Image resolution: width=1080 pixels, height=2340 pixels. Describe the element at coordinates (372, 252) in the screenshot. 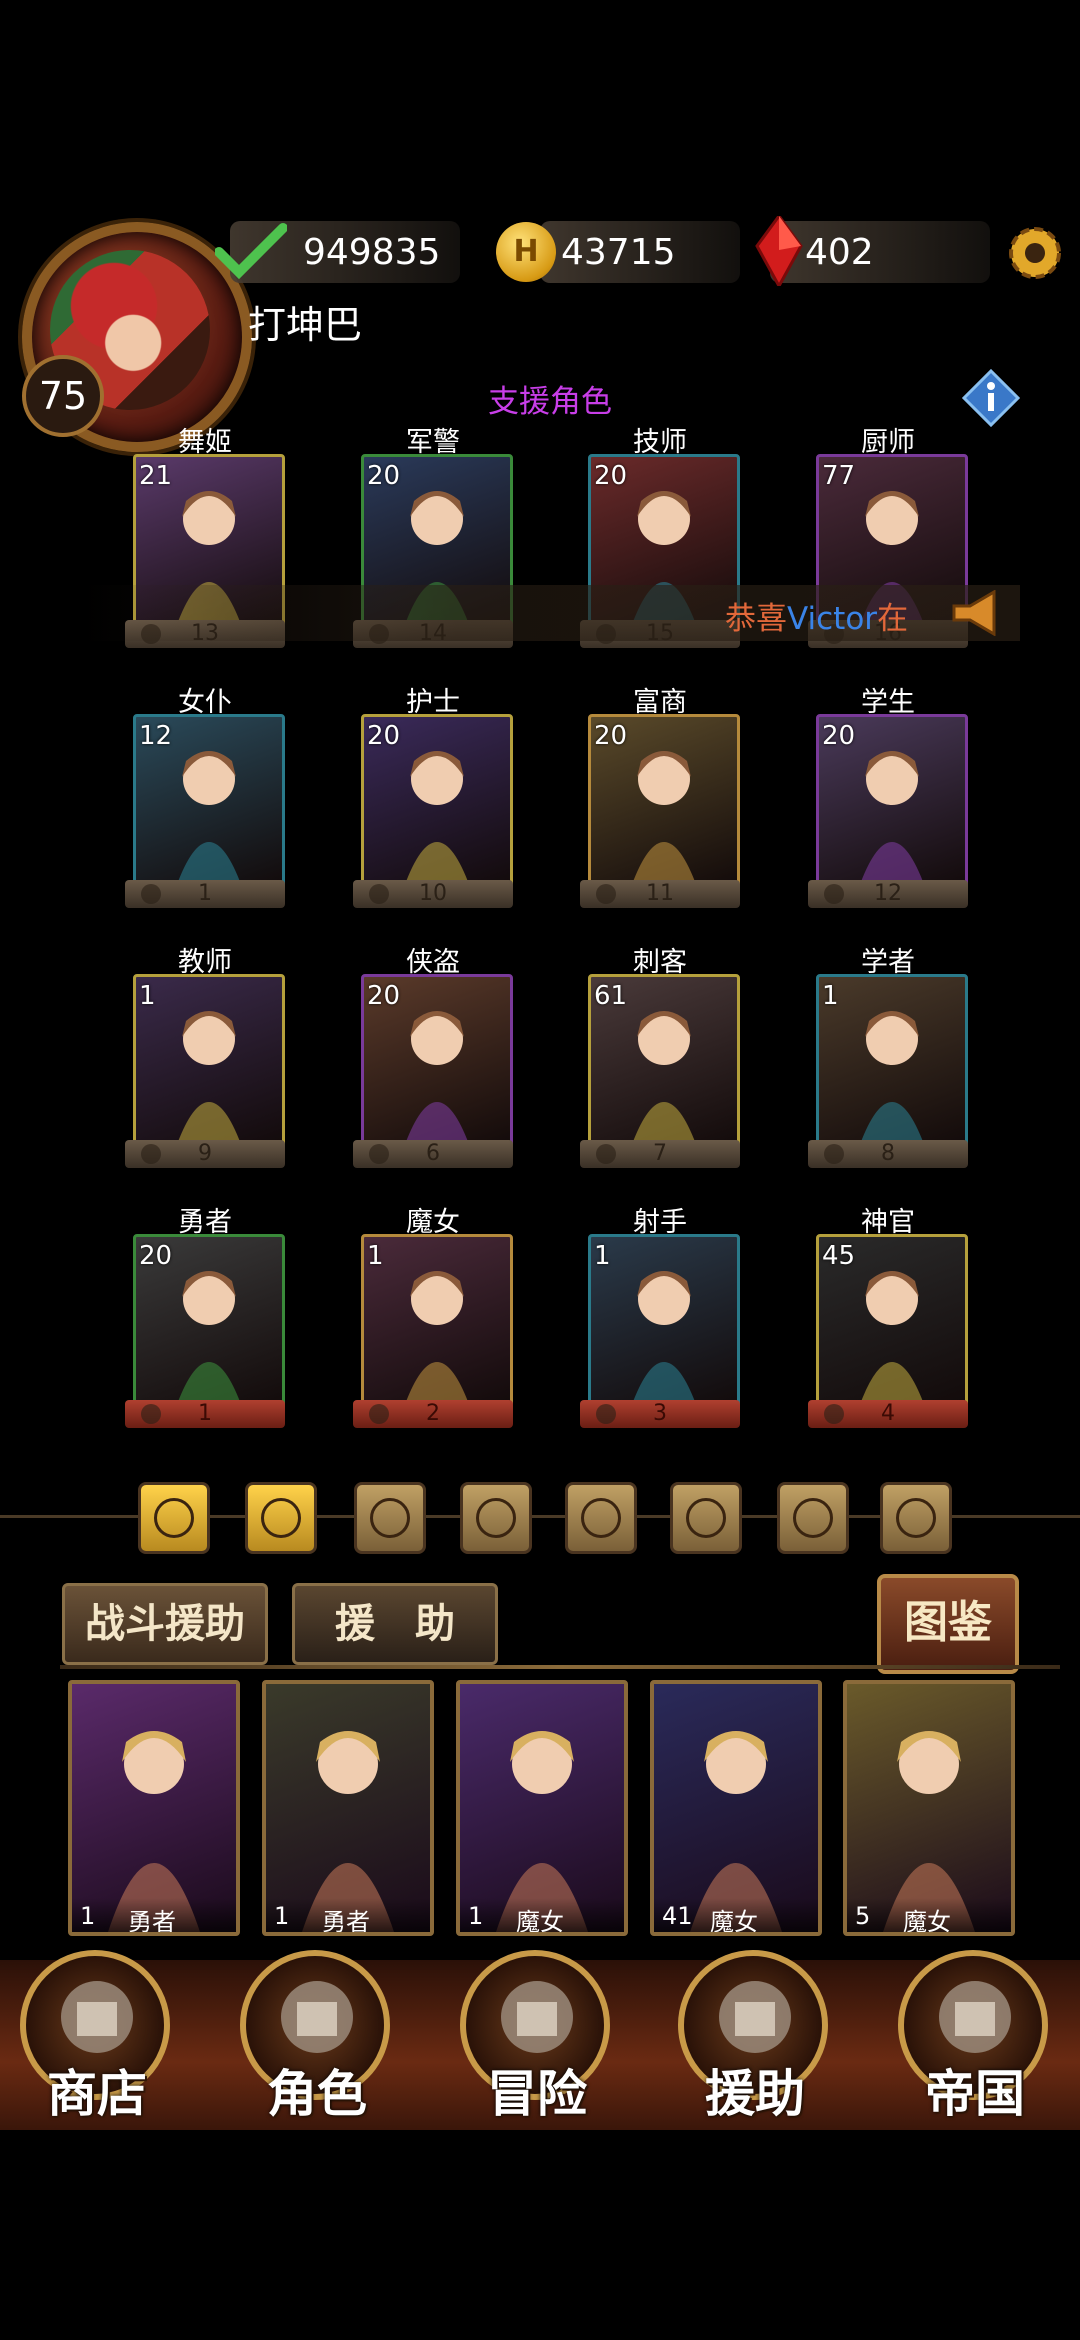

I see `stamina-value: 949835` at that location.